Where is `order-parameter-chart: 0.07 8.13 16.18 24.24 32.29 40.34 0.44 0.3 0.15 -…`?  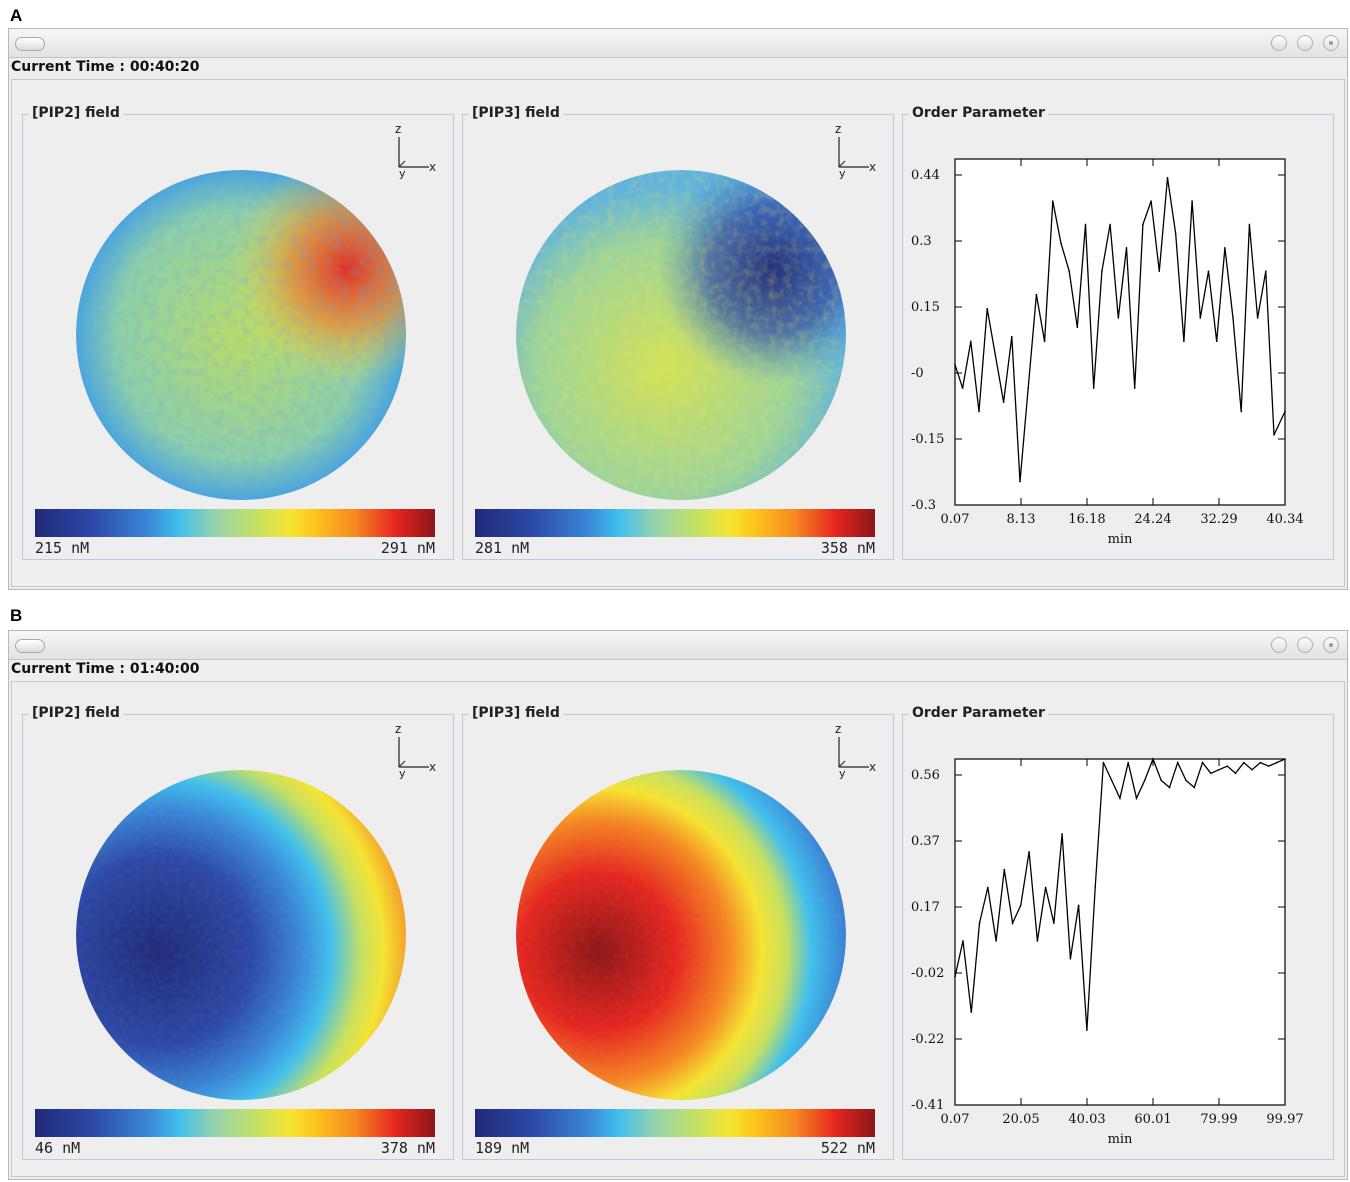
order-parameter-chart: 0.07 8.13 16.18 24.24 32.29 40.34 0.44 0.3 0.15 -… is located at coordinates (1107, 352).